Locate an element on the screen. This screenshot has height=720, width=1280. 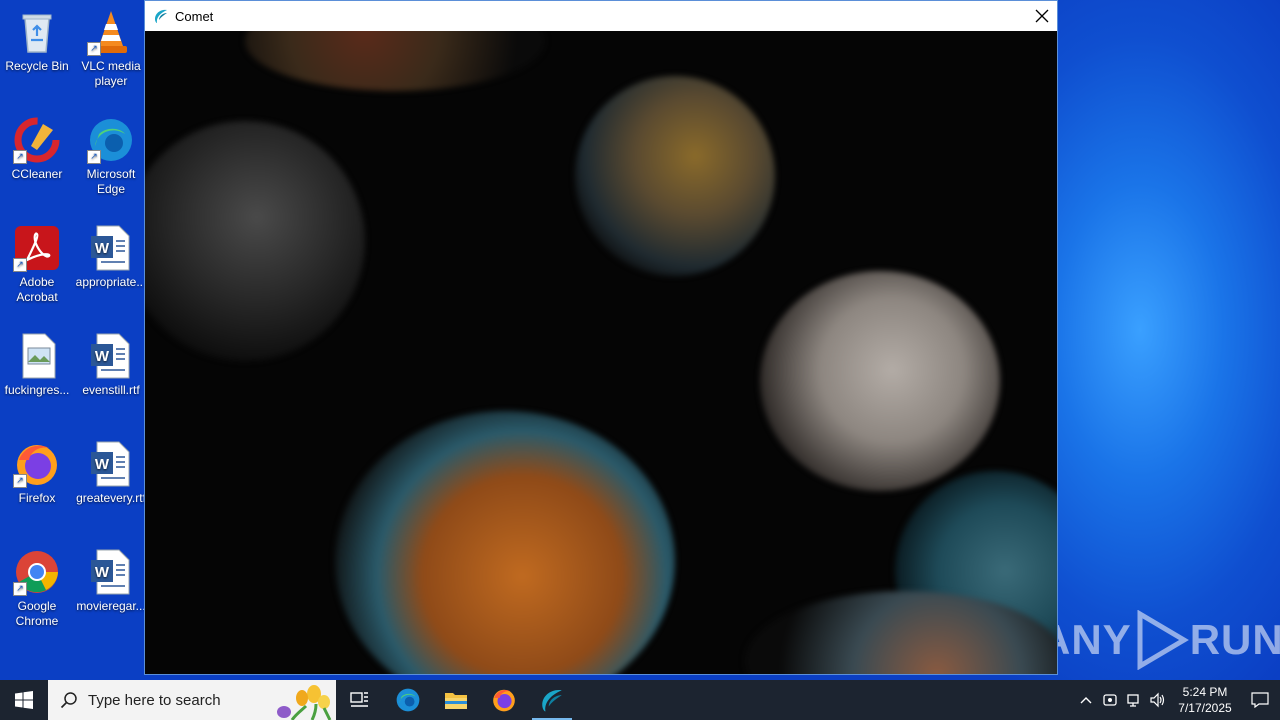
windows-logo-icon is located at coordinates (24, 700).